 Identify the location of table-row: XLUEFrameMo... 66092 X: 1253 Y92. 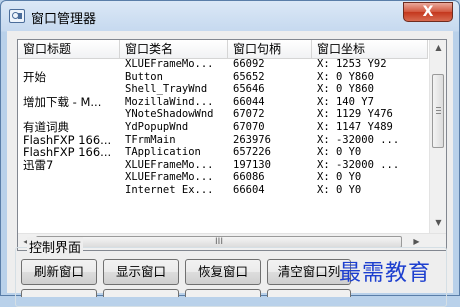
(223, 64).